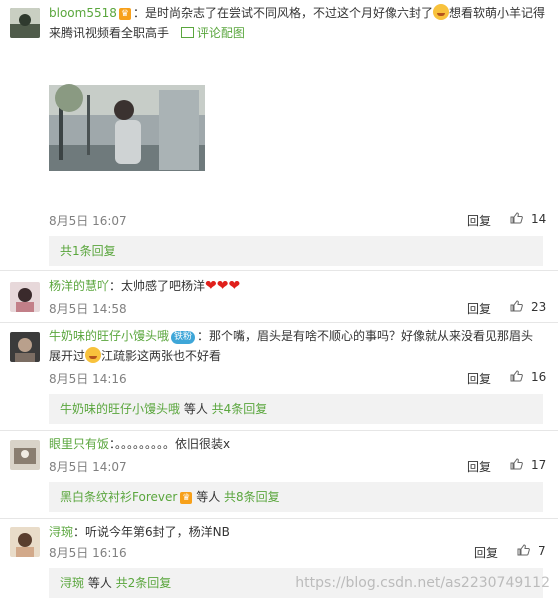 This screenshot has height=602, width=558. I want to click on like-count: 16, so click(539, 377).